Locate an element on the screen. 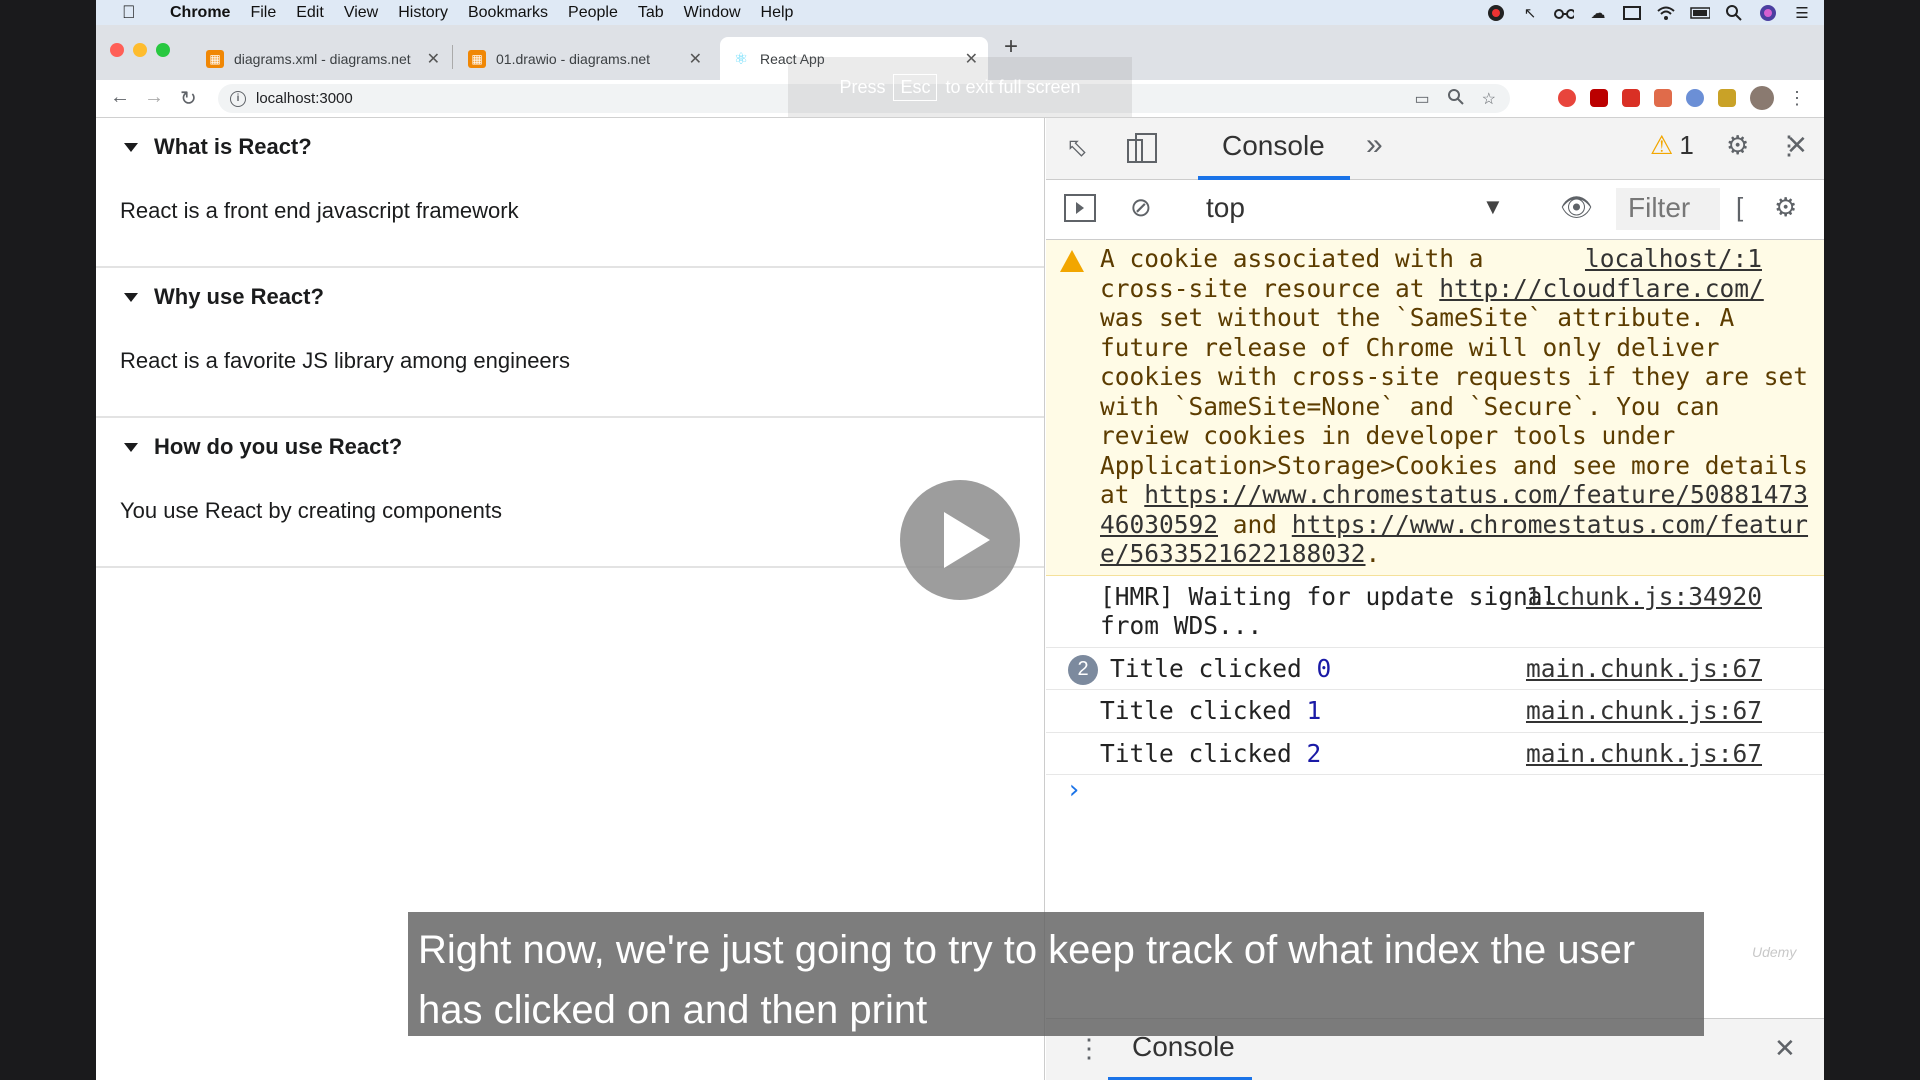 The width and height of the screenshot is (1920, 1080). zoom-window-button is located at coordinates (163, 50).